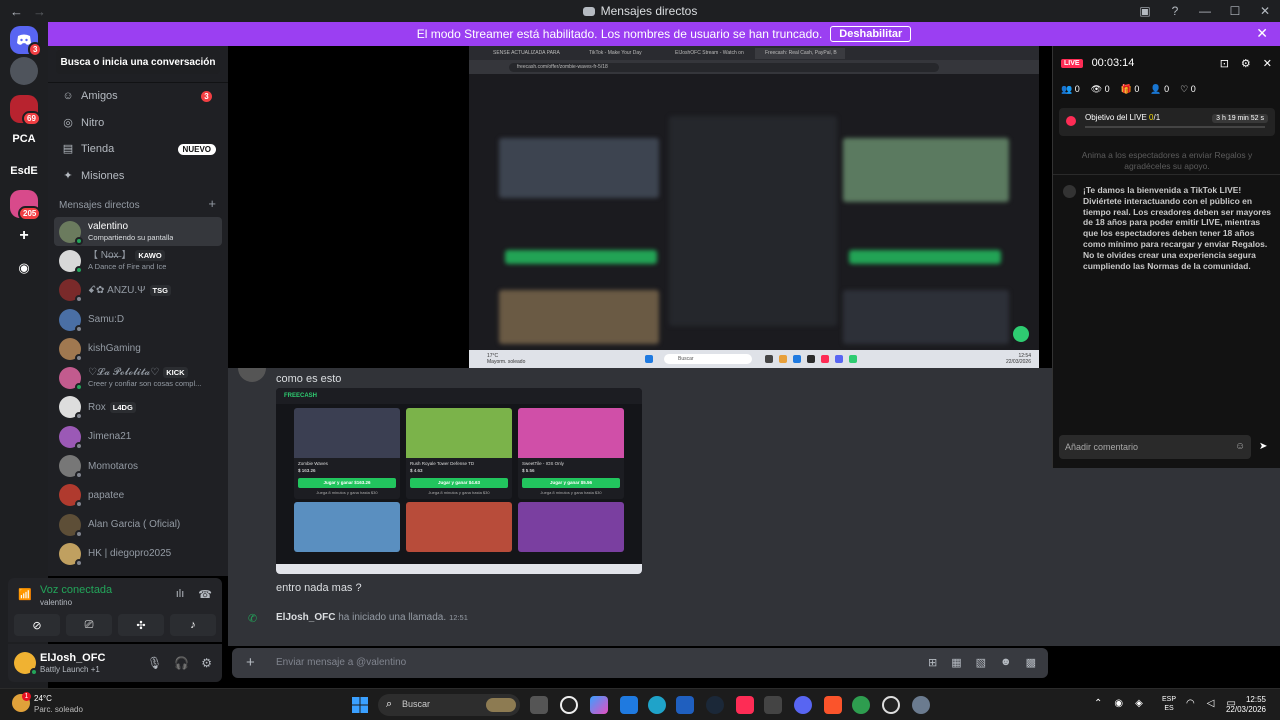 Image resolution: width=1280 pixels, height=720 pixels. Describe the element at coordinates (24, 139) in the screenshot. I see `server-icon-pca: PCA` at that location.